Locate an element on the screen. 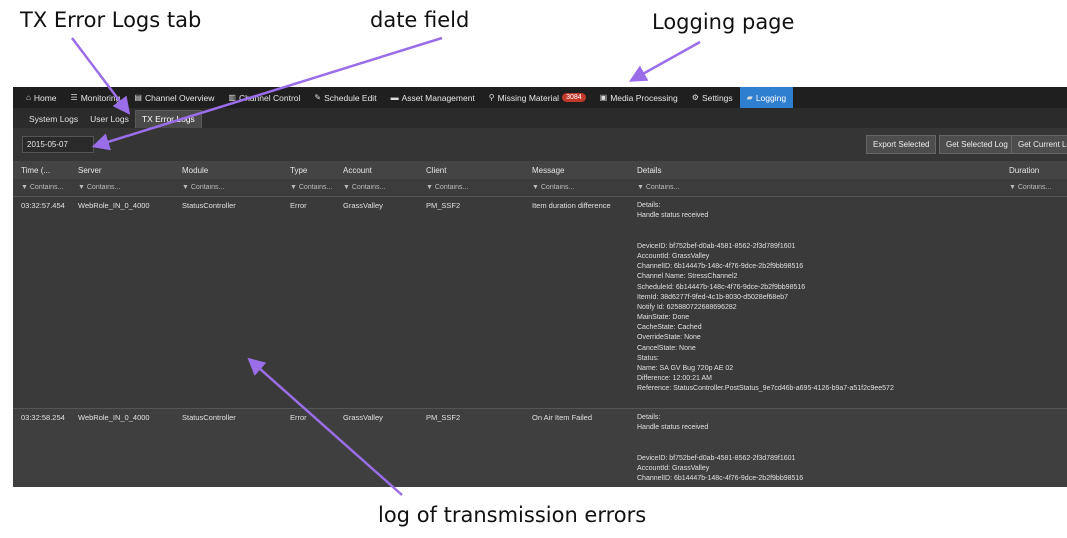  search-icon: ⚲ is located at coordinates (491, 97).